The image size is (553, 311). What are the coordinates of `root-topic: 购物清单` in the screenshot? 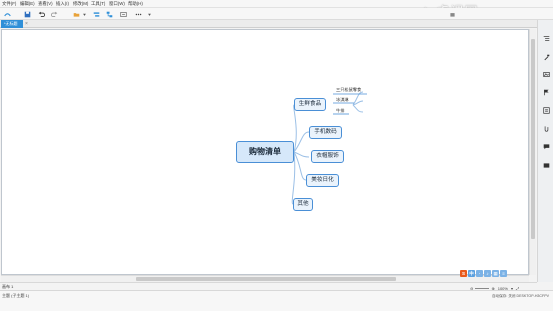 It's located at (265, 152).